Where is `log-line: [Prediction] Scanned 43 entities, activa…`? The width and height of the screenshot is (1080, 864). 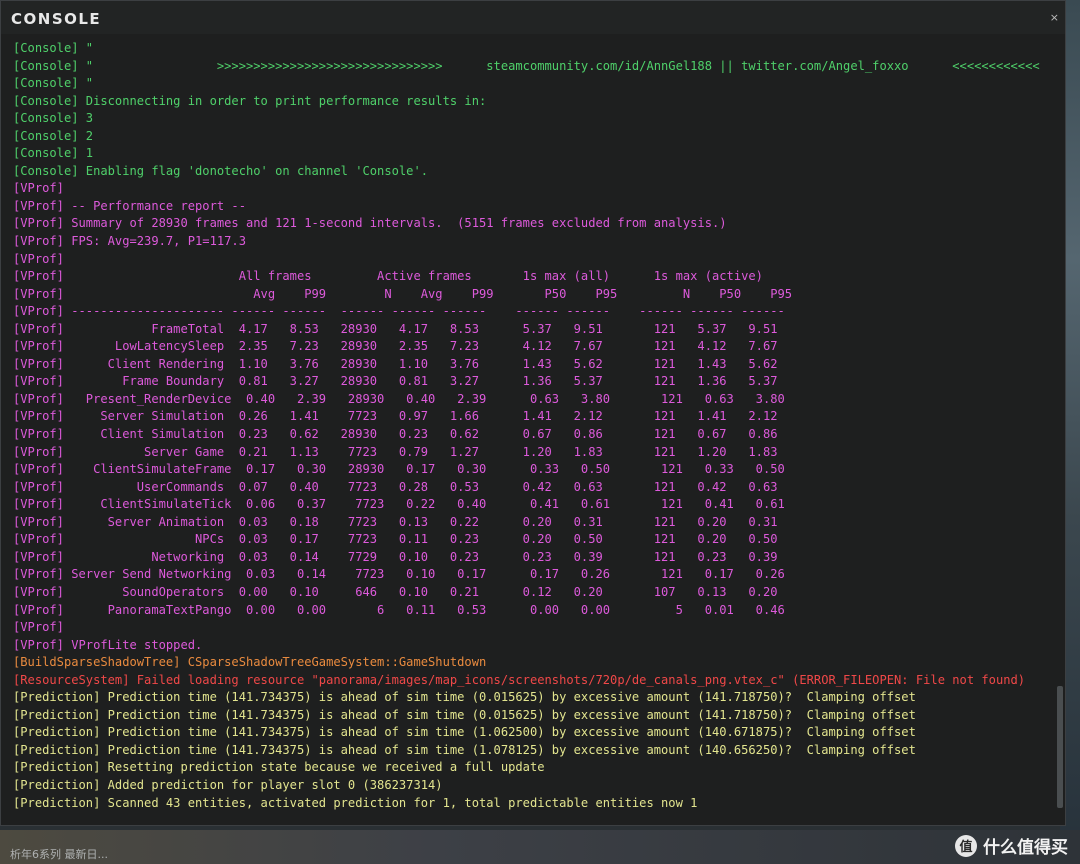 log-line: [Prediction] Scanned 43 entities, activa… is located at coordinates (355, 802).